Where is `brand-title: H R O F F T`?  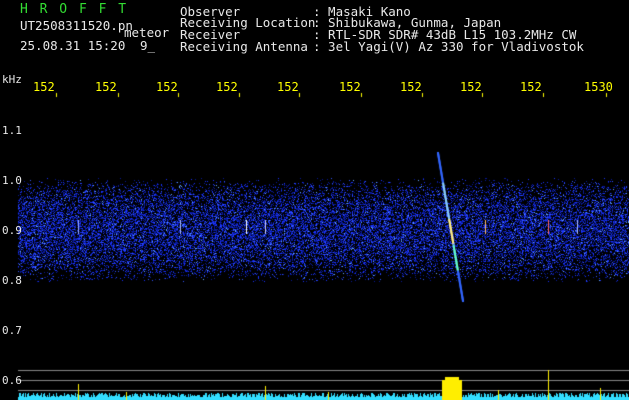
brand-title: H R O F F T is located at coordinates (74, 9).